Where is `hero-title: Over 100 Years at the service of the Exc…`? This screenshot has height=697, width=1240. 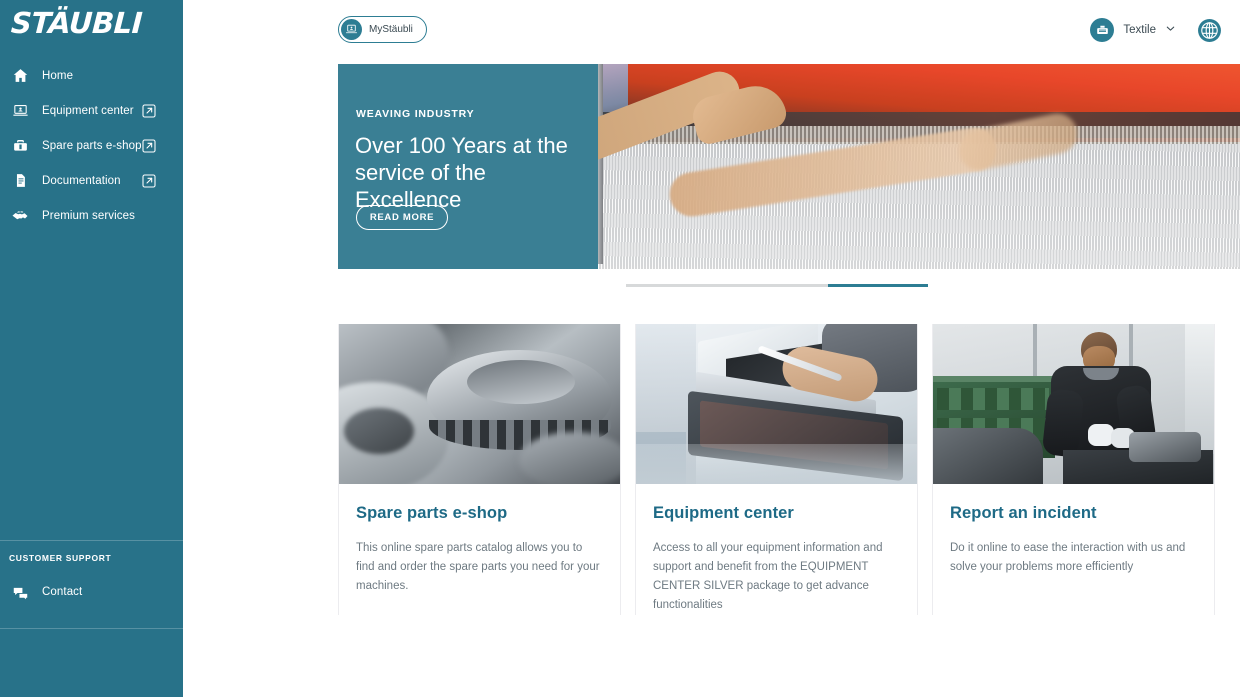 hero-title: Over 100 Years at the service of the Exc… is located at coordinates (461, 172).